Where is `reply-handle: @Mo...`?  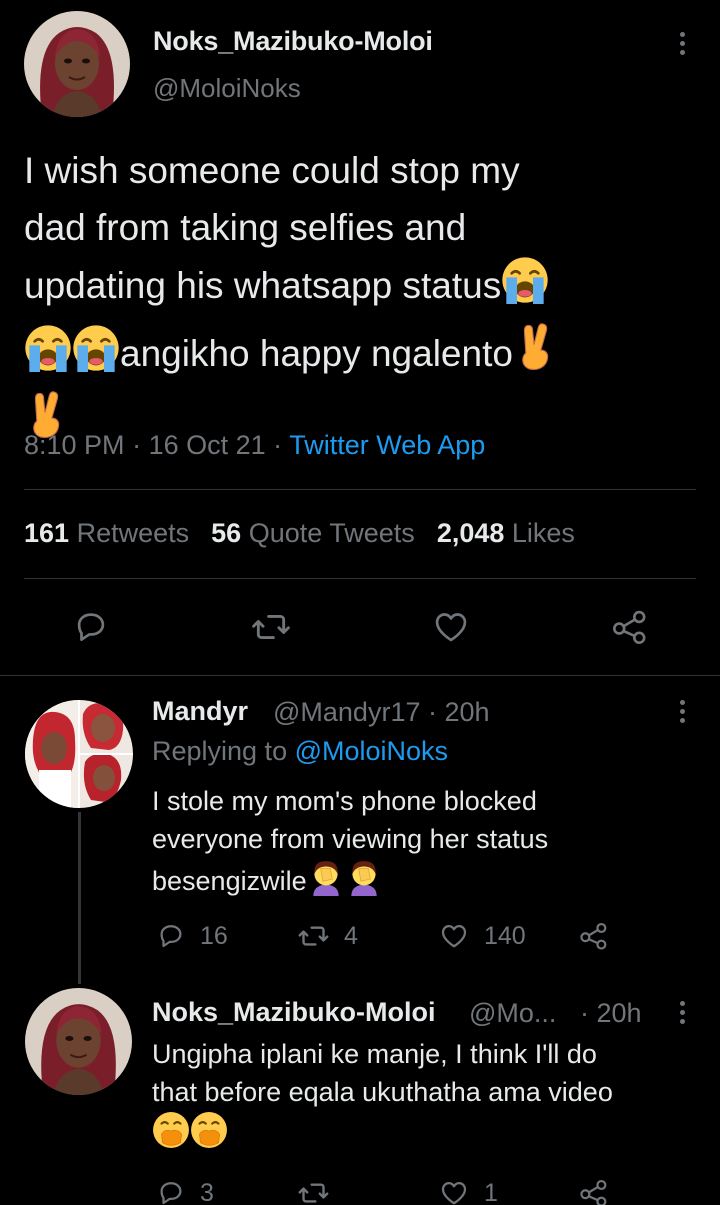
reply-handle: @Mo... is located at coordinates (512, 1013).